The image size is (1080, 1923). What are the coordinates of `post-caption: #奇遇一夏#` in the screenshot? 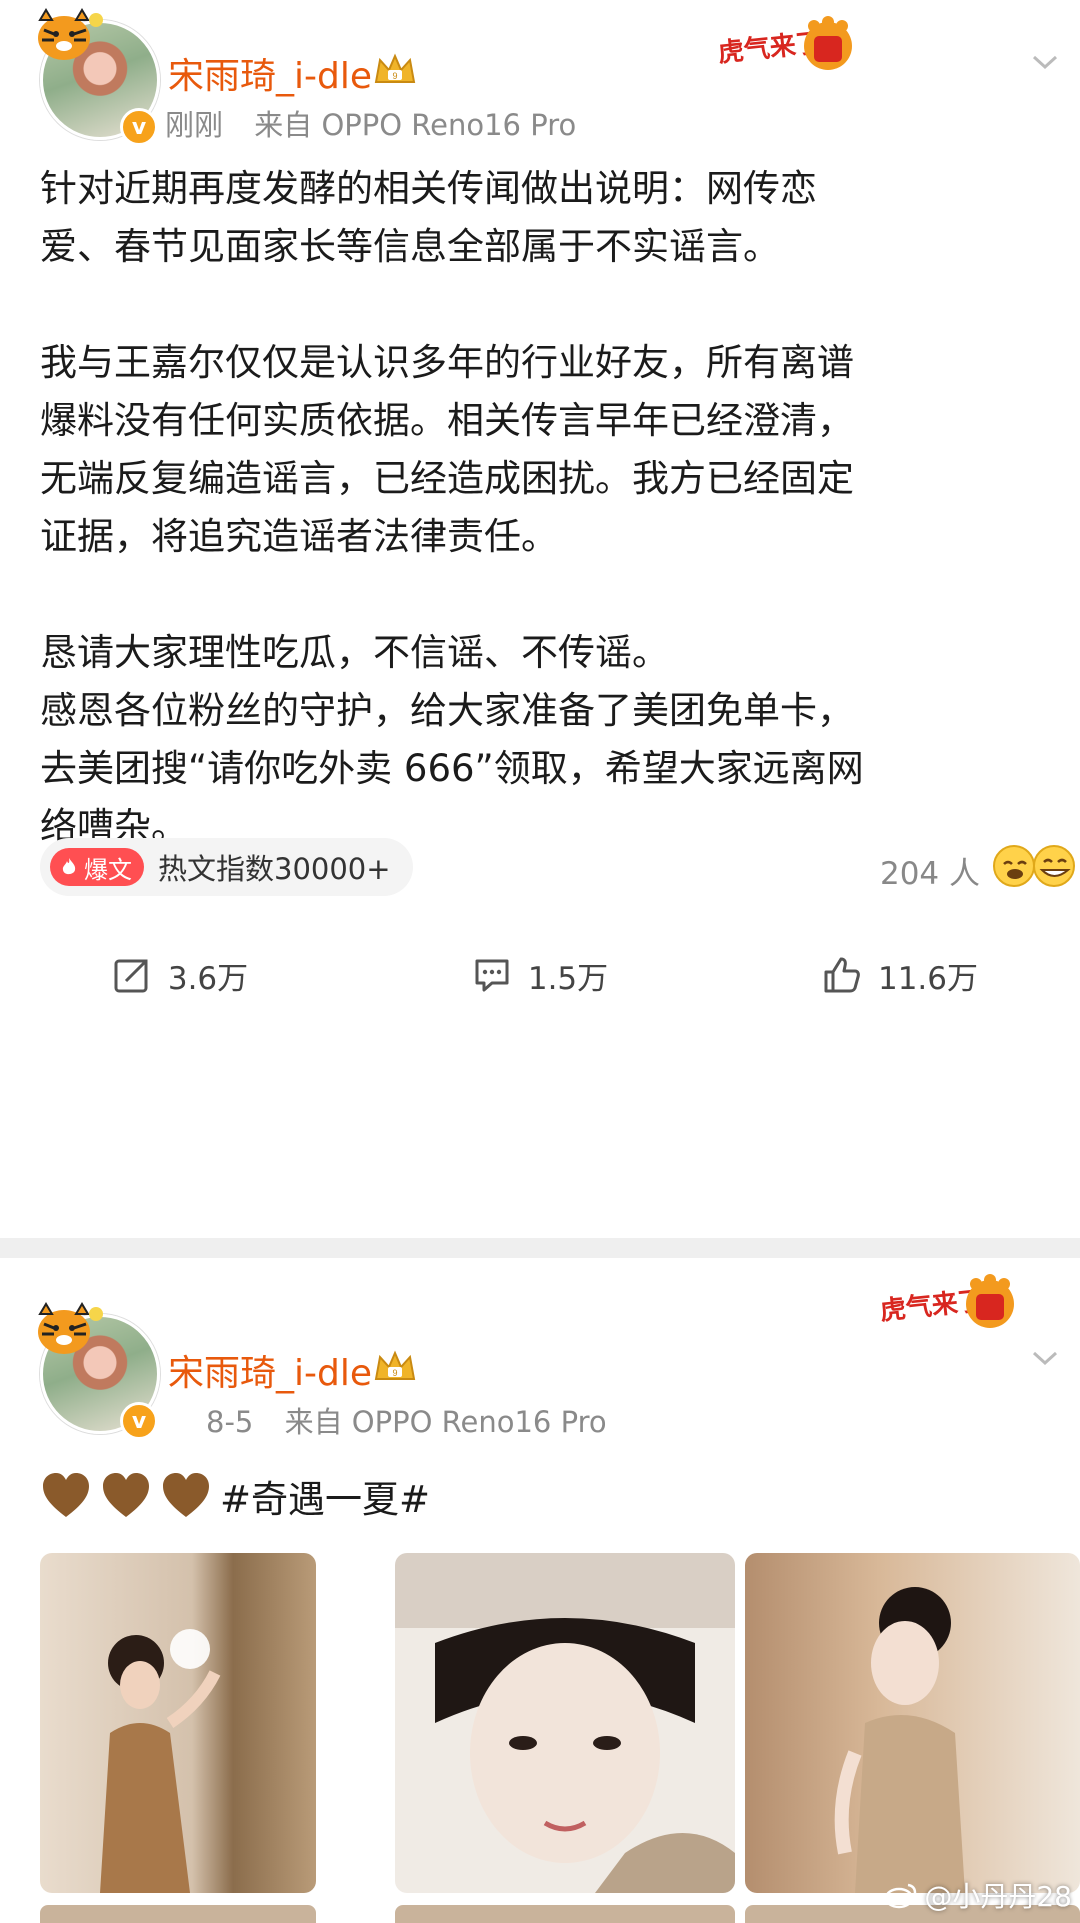 It's located at (235, 1496).